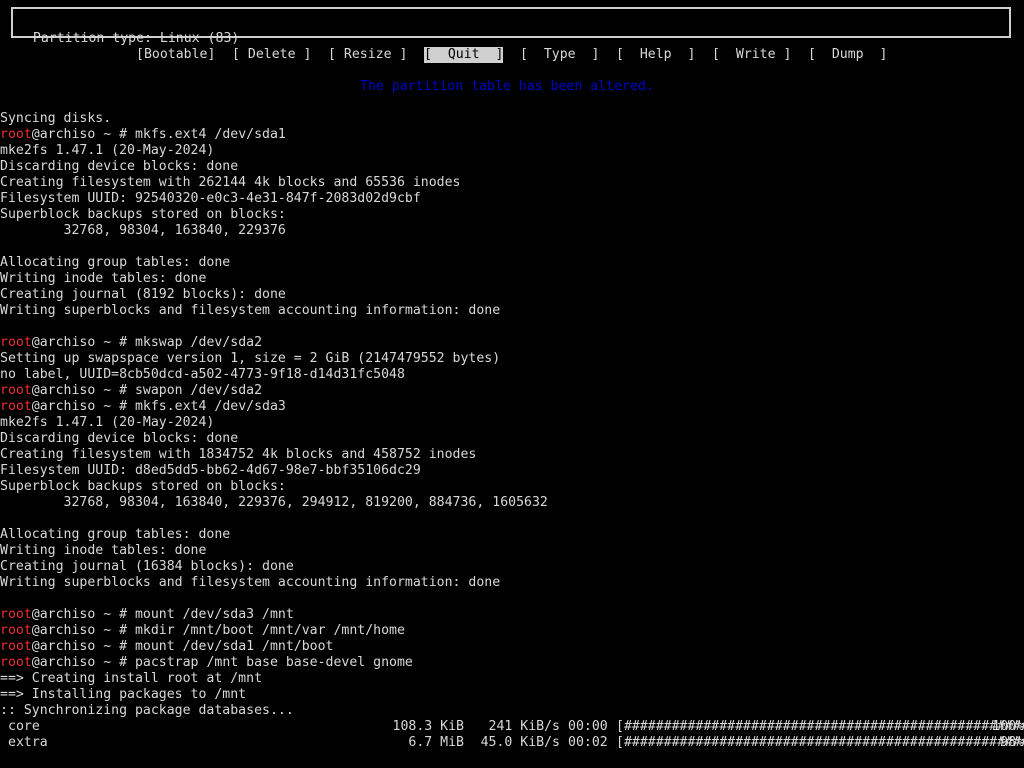 The image size is (1024, 768). Describe the element at coordinates (175, 55) in the screenshot. I see `bootable-button: [Bootable]` at that location.